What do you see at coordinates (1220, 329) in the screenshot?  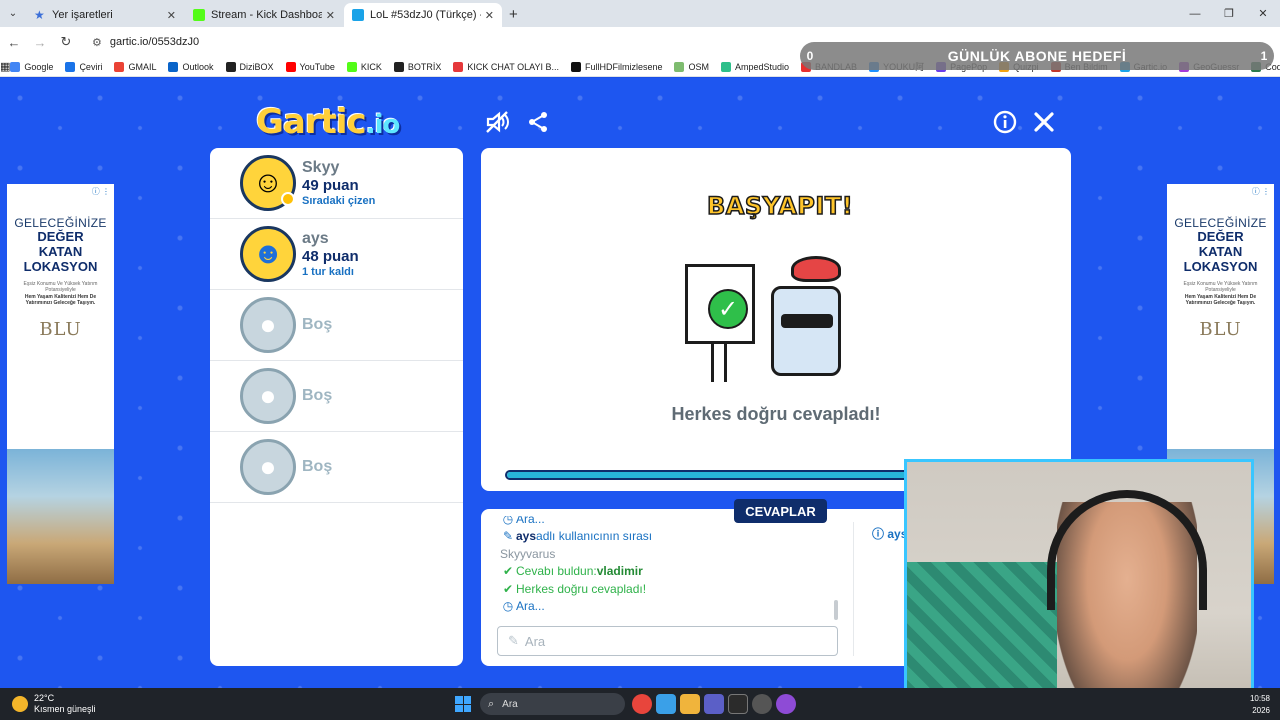 I see `ad-brand: BLU` at bounding box center [1220, 329].